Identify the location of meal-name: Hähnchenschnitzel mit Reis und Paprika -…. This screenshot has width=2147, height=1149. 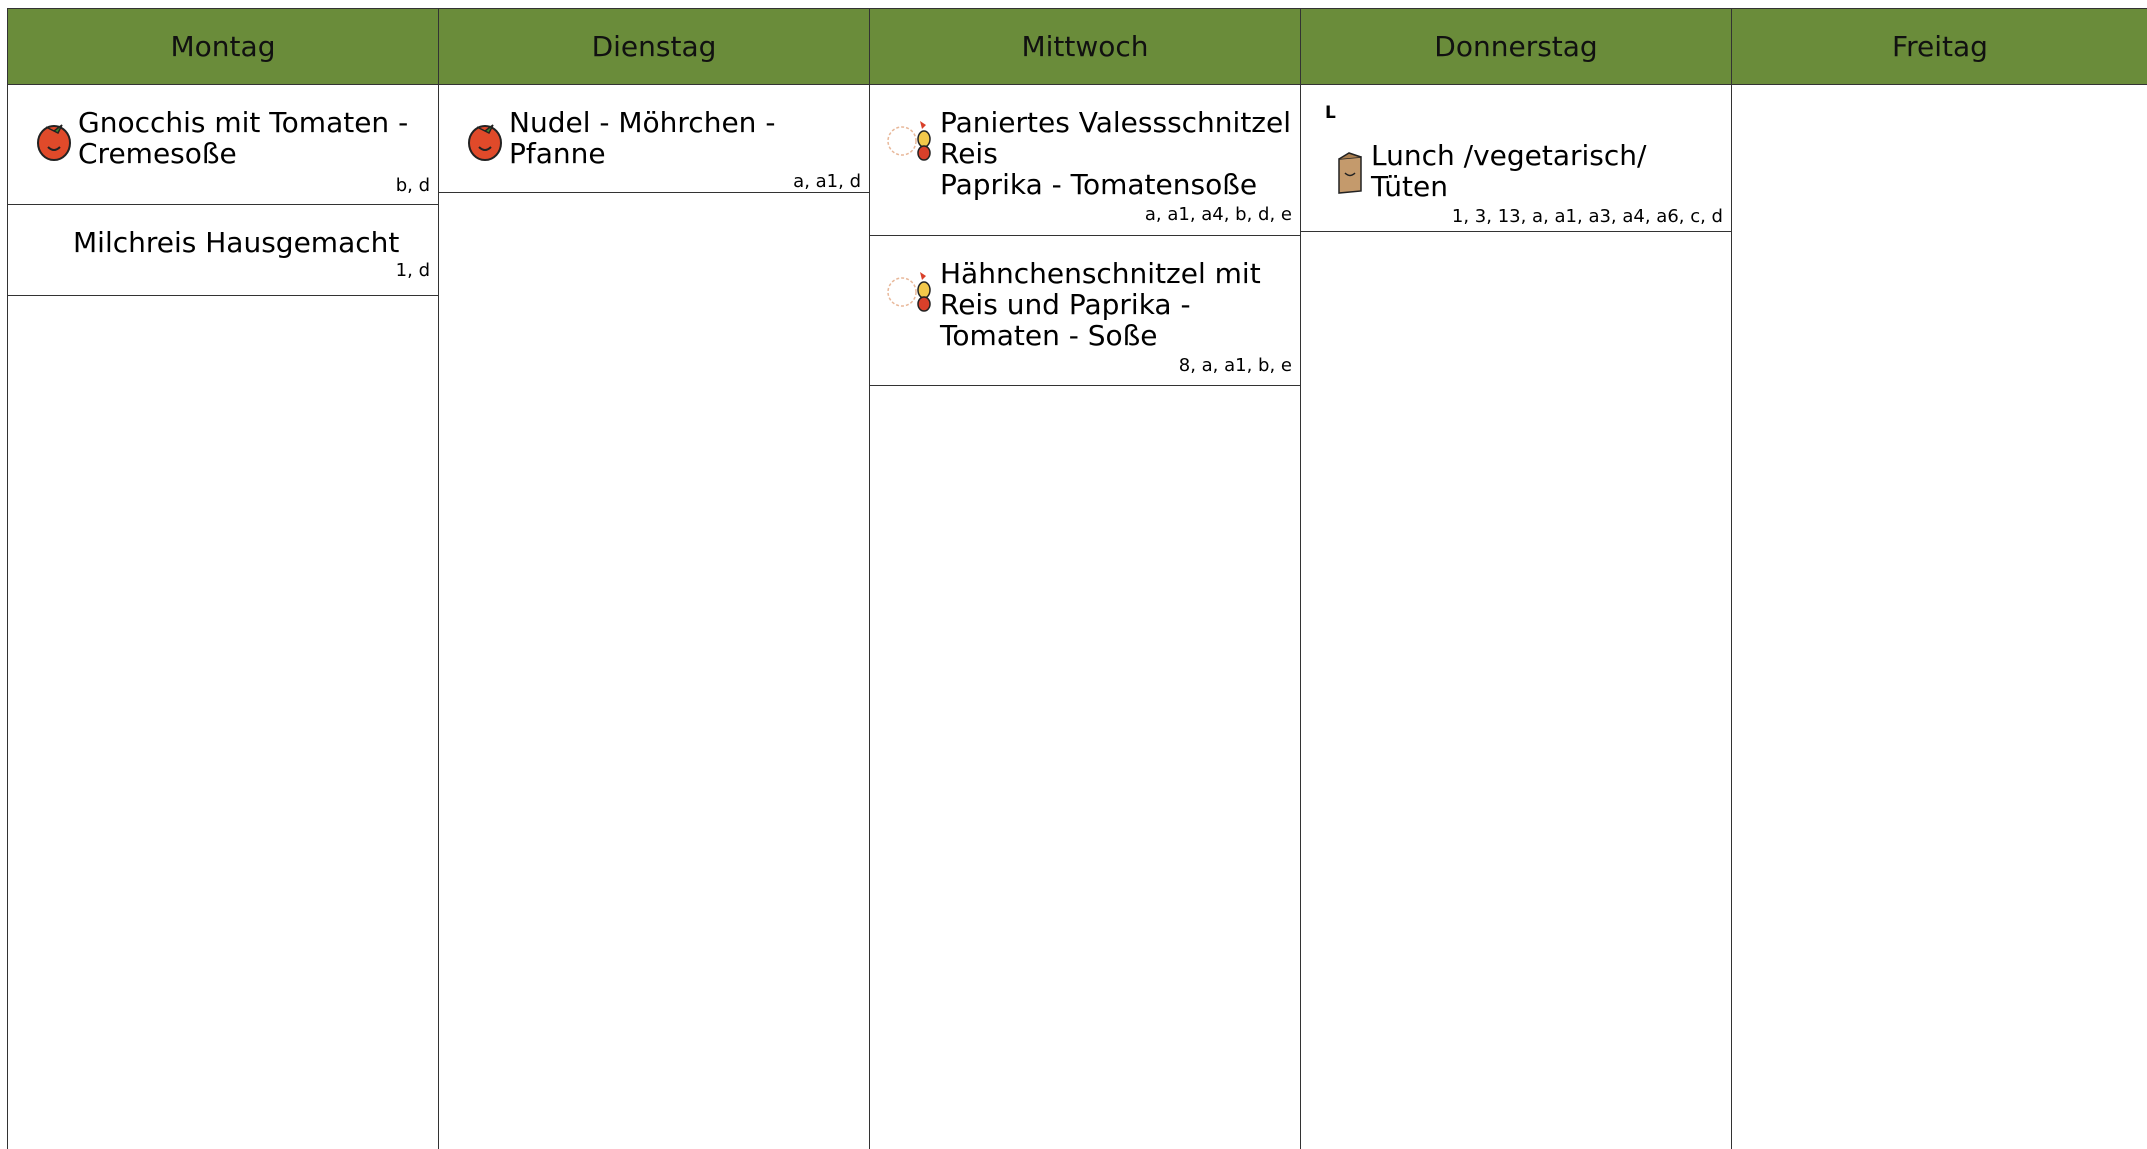
(1100, 304).